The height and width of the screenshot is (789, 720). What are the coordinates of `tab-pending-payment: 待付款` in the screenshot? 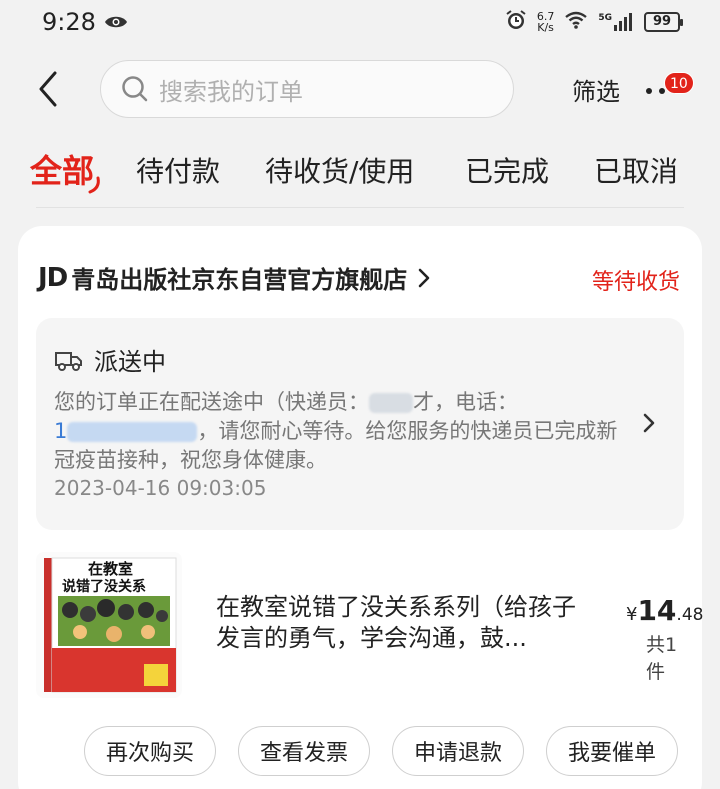 It's located at (178, 170).